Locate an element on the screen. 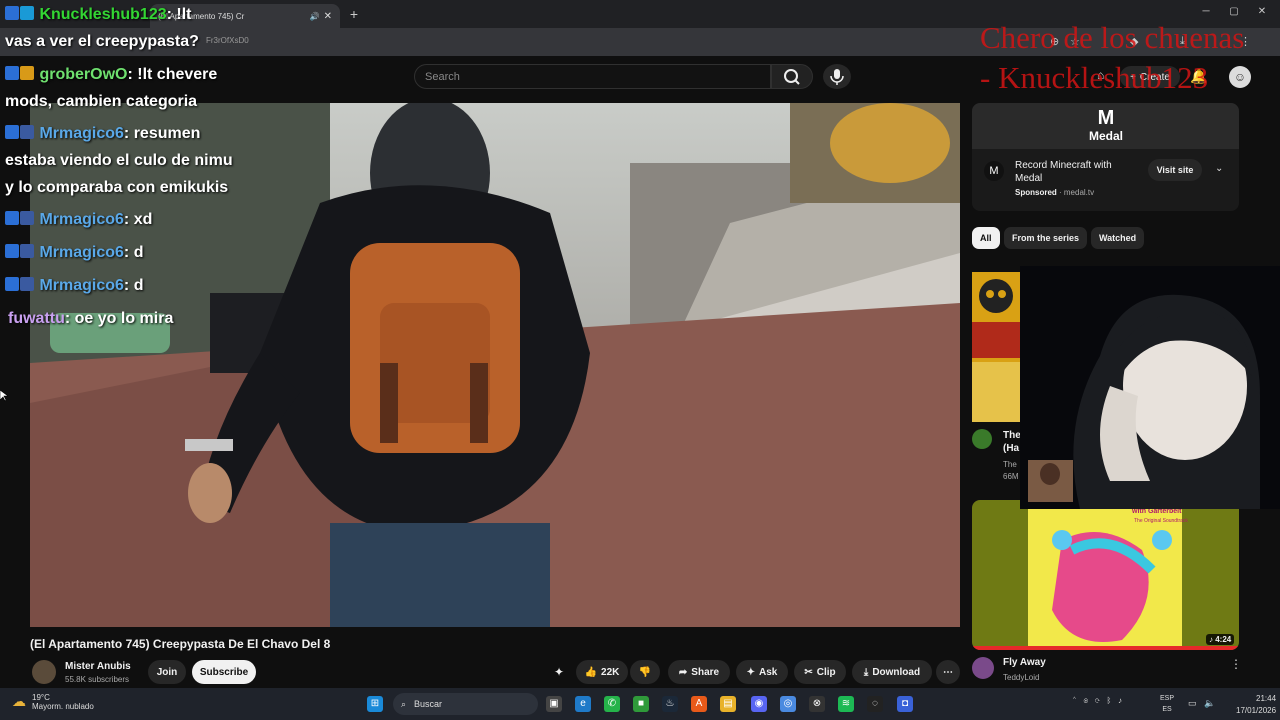 The height and width of the screenshot is (720, 1280). chevron-down-icon: ⌄ is located at coordinates (1219, 168).